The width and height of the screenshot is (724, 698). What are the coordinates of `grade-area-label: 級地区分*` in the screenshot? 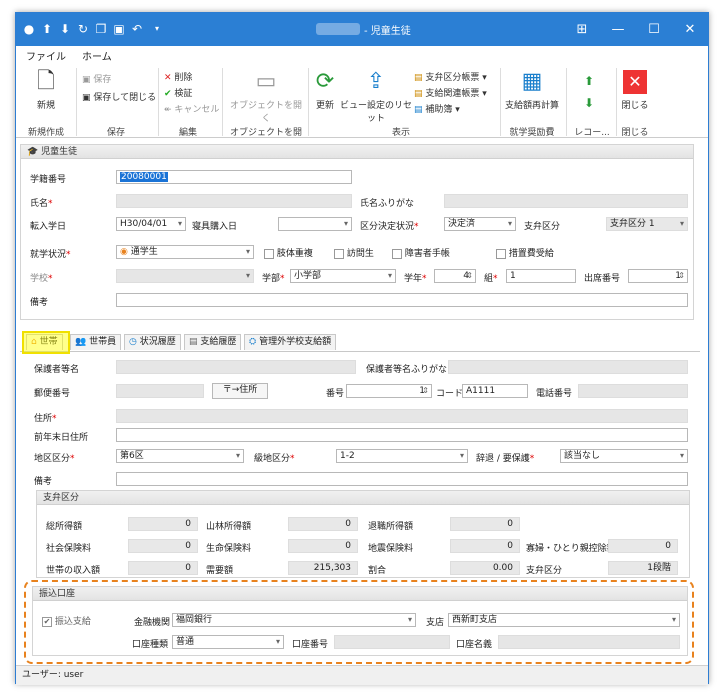 It's located at (274, 459).